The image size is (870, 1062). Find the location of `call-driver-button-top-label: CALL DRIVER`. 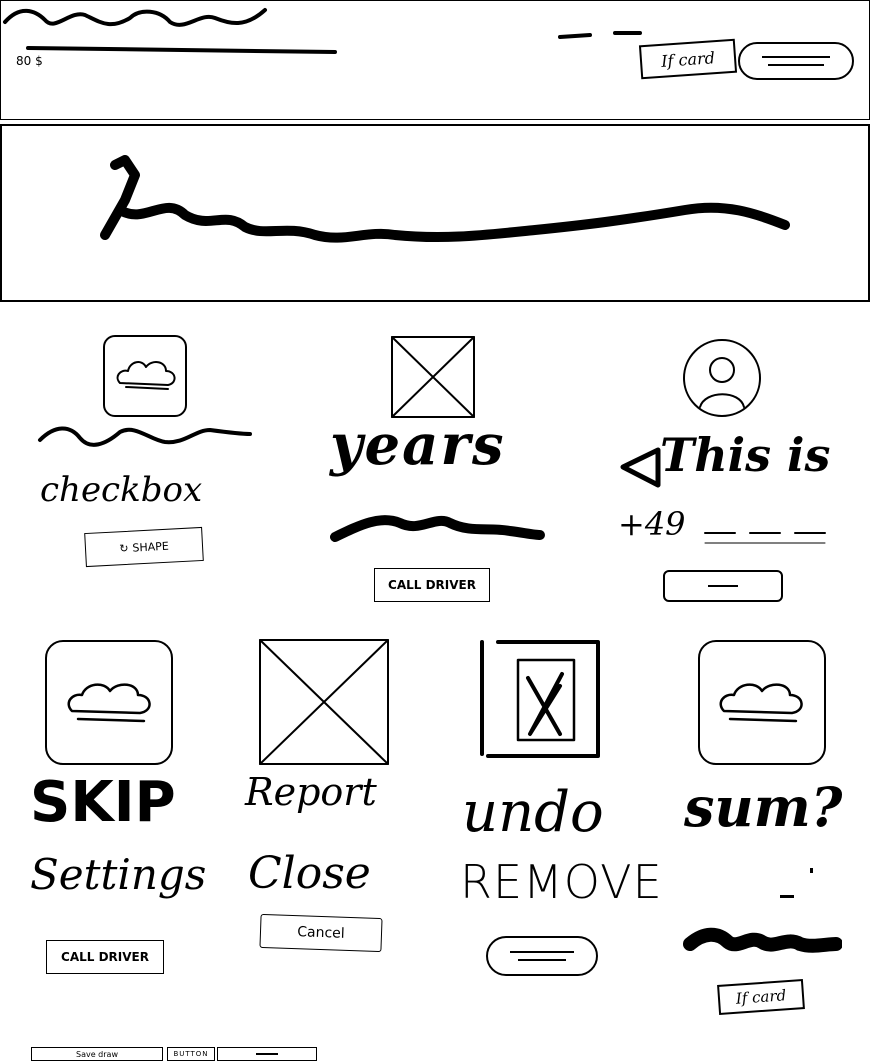

call-driver-button-top-label: CALL DRIVER is located at coordinates (432, 585).